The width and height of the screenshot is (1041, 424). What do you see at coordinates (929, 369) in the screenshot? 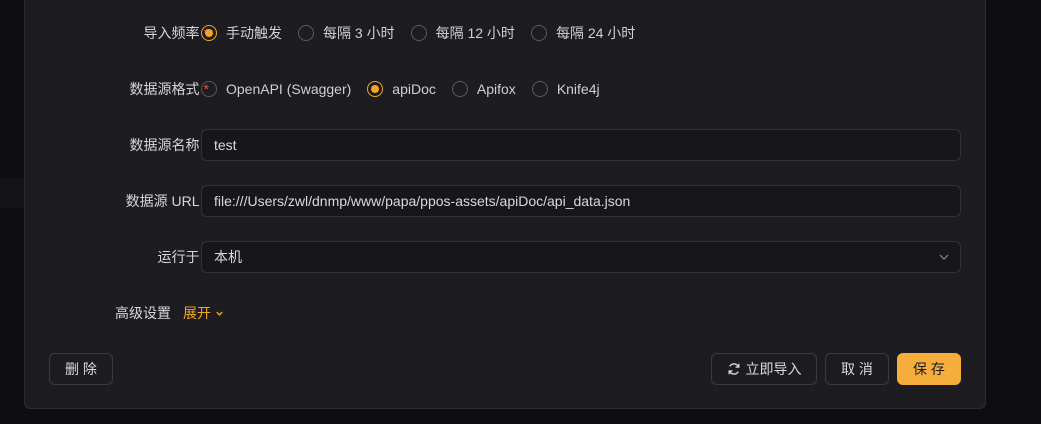
I see `save-button: 保 存` at bounding box center [929, 369].